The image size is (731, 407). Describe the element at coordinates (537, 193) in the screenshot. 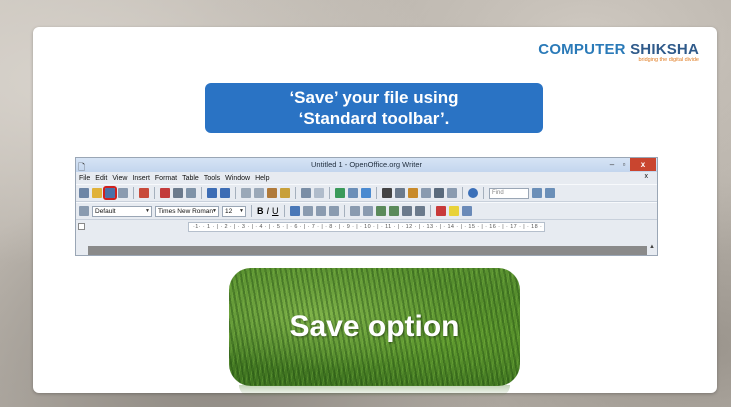

I see `find-next-icon` at that location.